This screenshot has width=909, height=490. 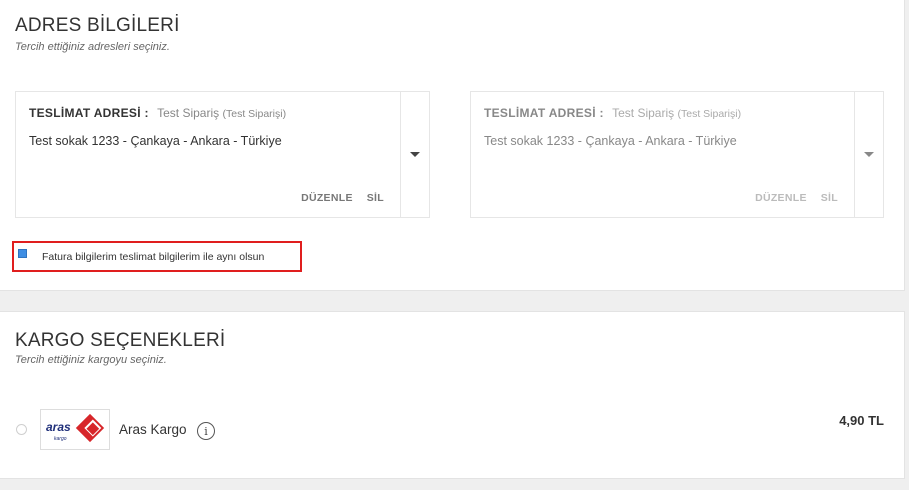 I want to click on cargo-option-price: 4,90 TL, so click(x=861, y=420).